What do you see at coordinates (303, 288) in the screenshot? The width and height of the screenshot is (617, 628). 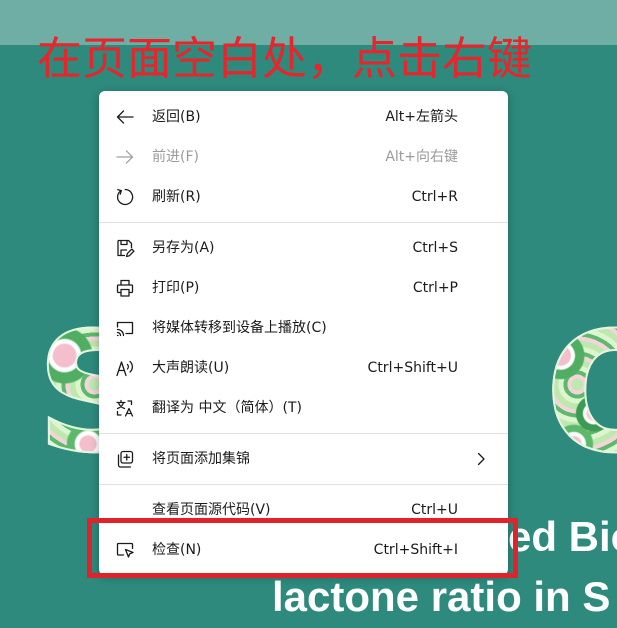 I see `menu-item-print: 打印(P) Ctrl+P` at bounding box center [303, 288].